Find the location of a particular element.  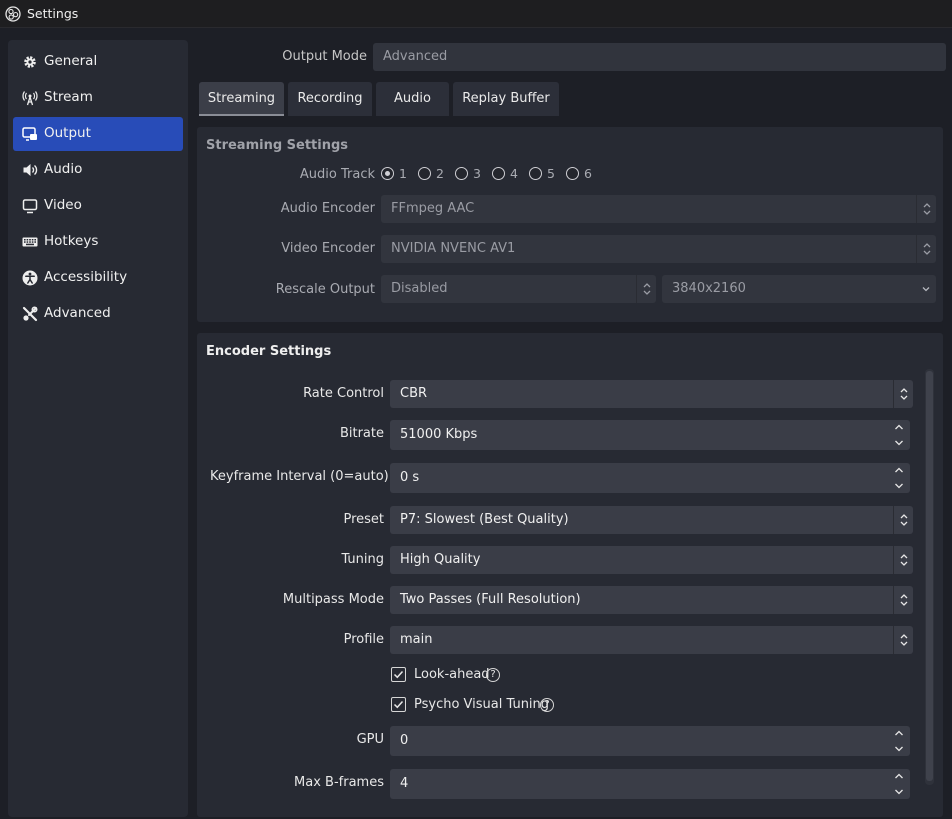

sidebar-item-label: Advanced is located at coordinates (77, 313).